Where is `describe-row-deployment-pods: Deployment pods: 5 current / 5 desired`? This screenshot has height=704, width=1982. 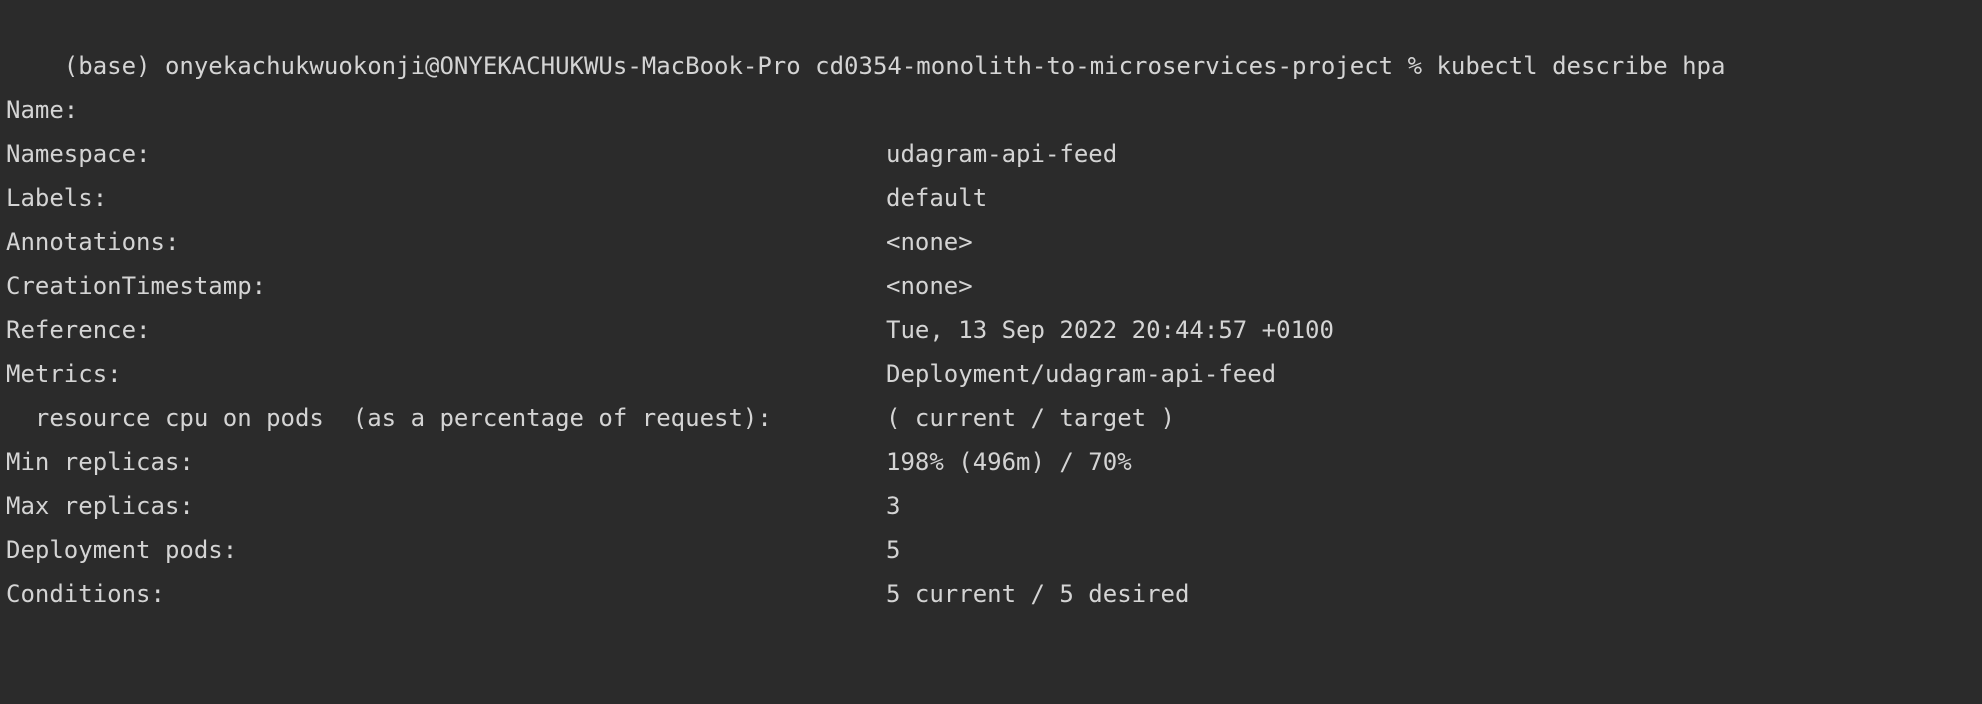 describe-row-deployment-pods: Deployment pods: 5 current / 5 desired is located at coordinates (597, 546).